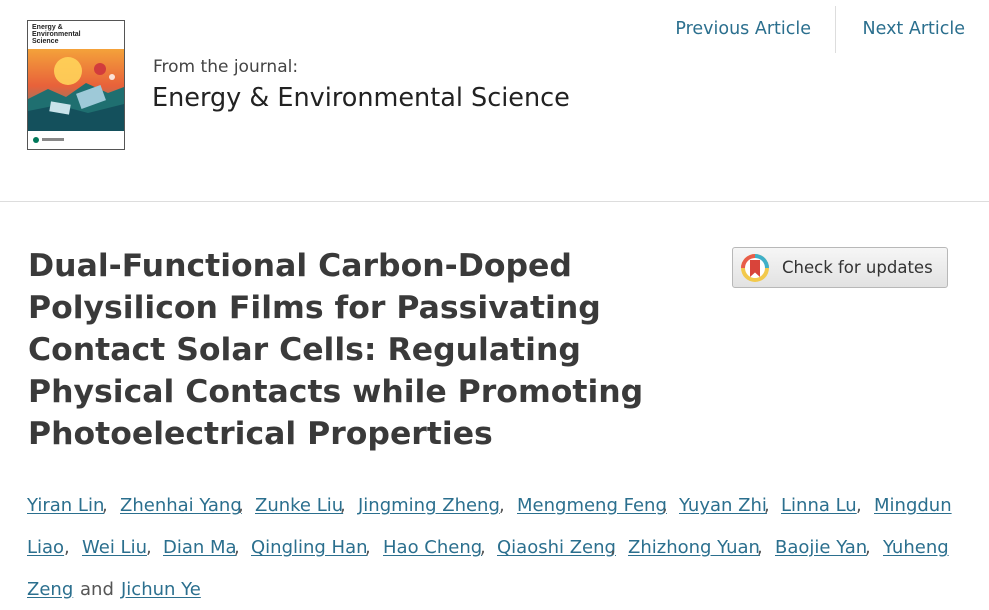  Describe the element at coordinates (161, 589) in the screenshot. I see `author-link: Jichun Ye` at that location.